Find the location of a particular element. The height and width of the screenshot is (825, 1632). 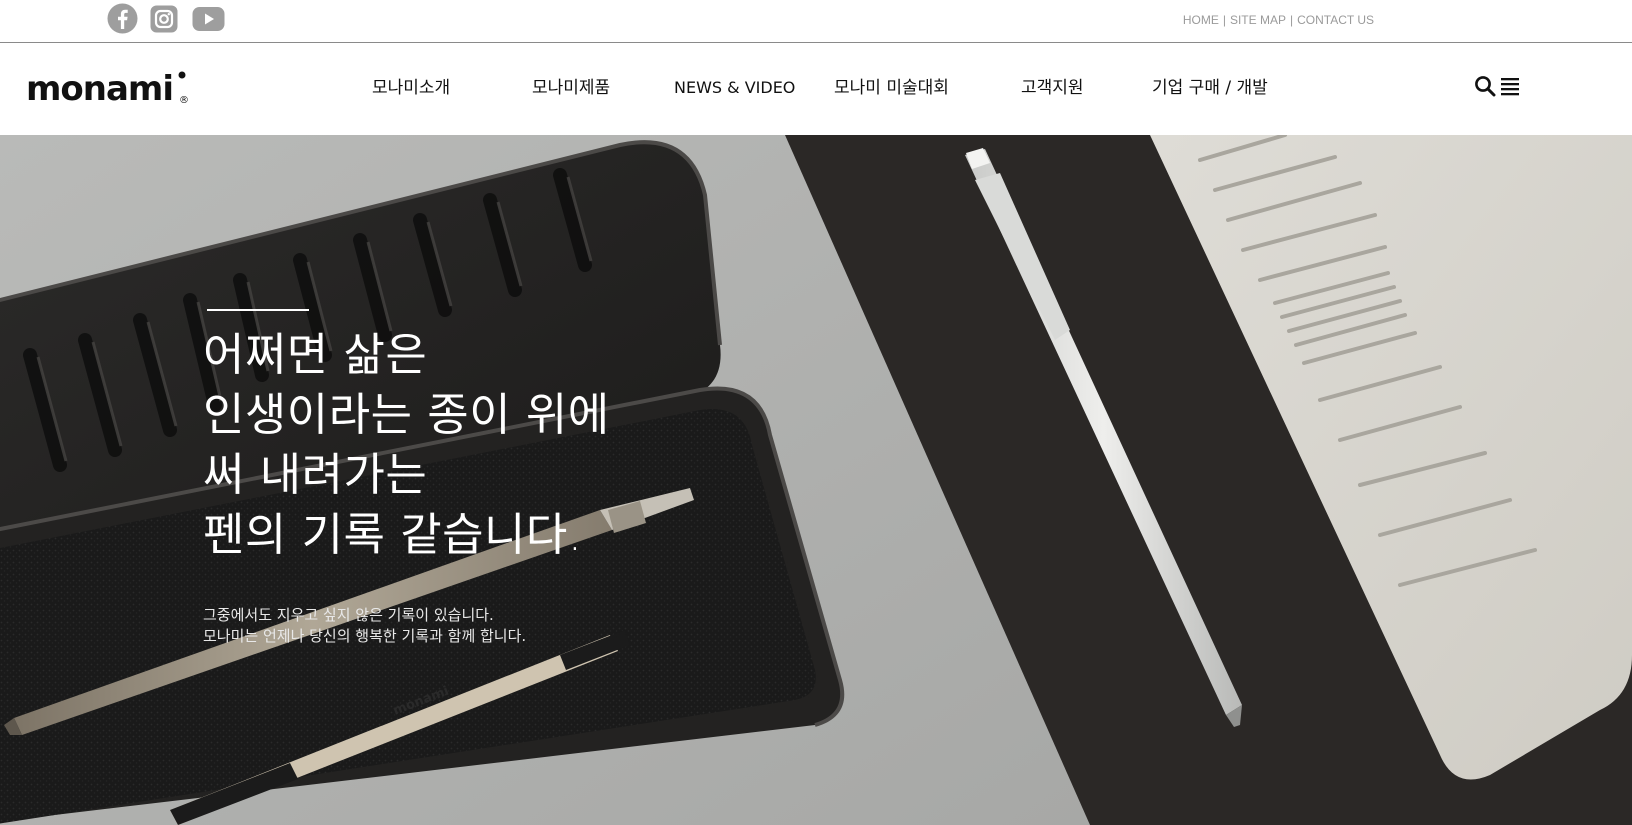

nav-item-support: 고객지원 is located at coordinates (1052, 88).